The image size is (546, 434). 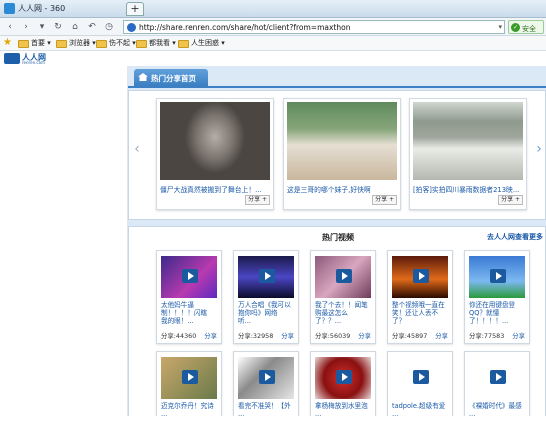 I want to click on bookmark-folder: 都我看 ▾, so click(x=156, y=43).